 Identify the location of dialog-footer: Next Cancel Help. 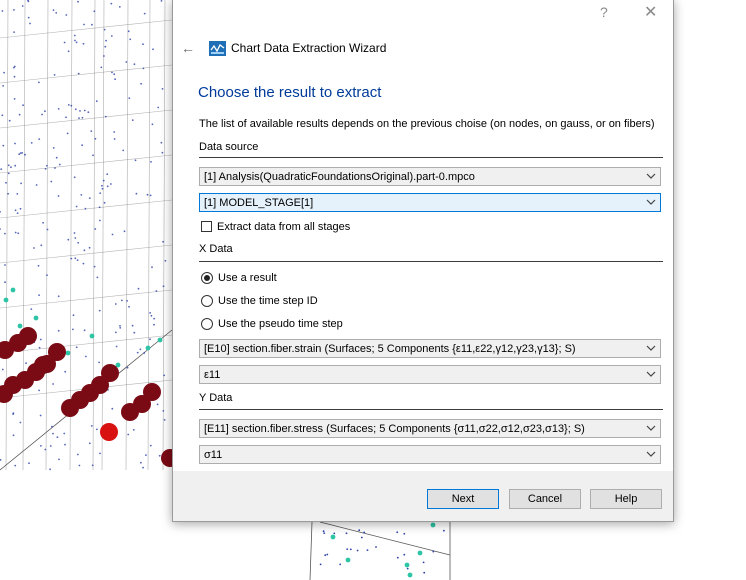
(423, 496).